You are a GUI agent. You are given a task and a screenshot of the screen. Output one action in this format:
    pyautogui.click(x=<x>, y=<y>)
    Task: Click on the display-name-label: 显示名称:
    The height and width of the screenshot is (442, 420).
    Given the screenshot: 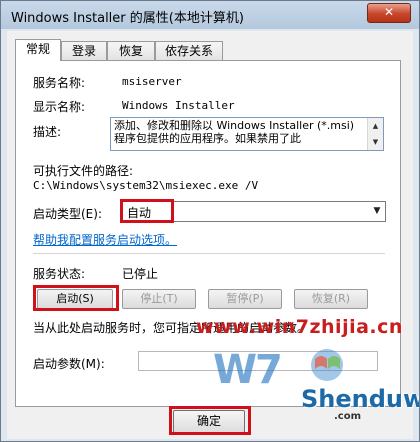 What is the action you would take?
    pyautogui.click(x=59, y=107)
    